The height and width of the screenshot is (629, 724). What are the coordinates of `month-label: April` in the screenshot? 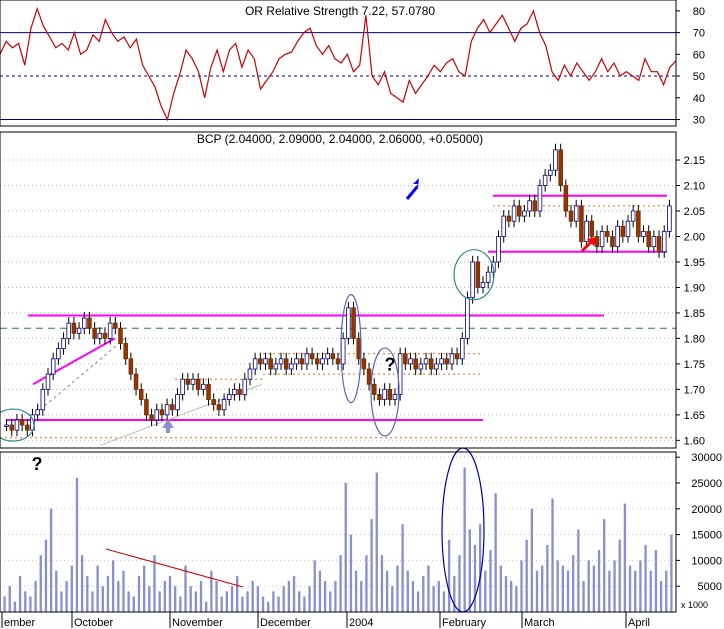 It's located at (639, 623).